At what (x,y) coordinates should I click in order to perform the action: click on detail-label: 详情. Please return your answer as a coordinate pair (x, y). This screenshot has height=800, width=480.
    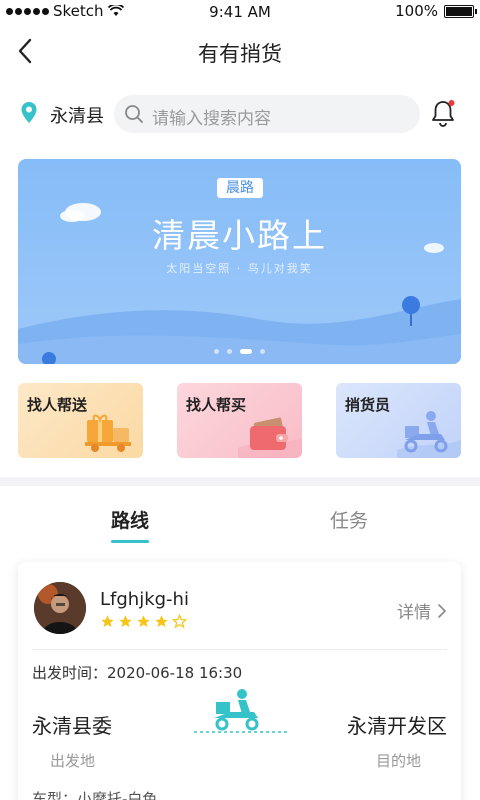
    Looking at the image, I should click on (414, 613).